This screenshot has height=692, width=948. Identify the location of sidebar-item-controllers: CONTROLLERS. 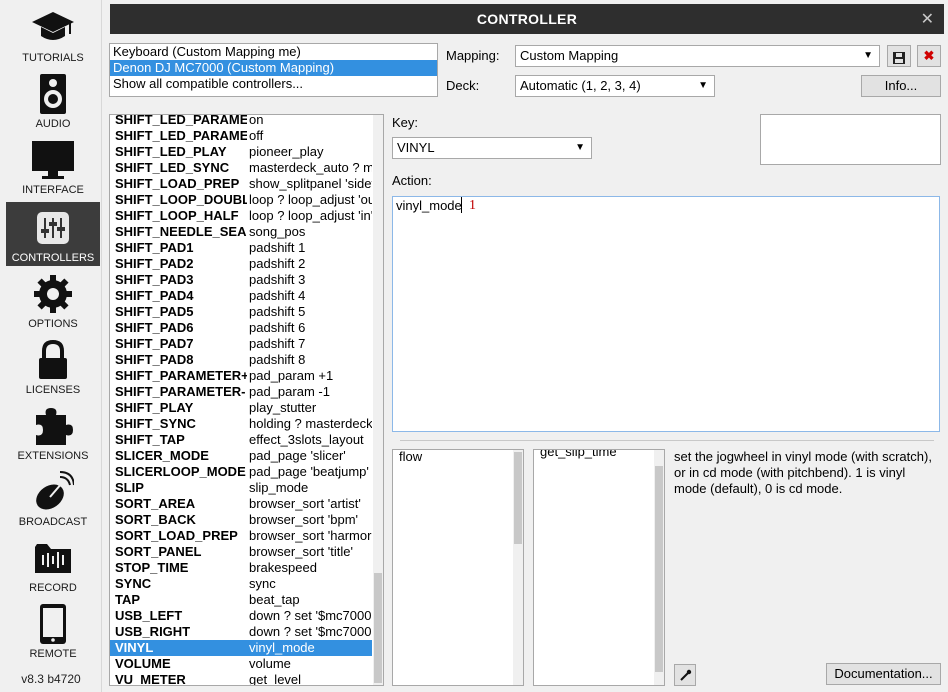
(53, 234).